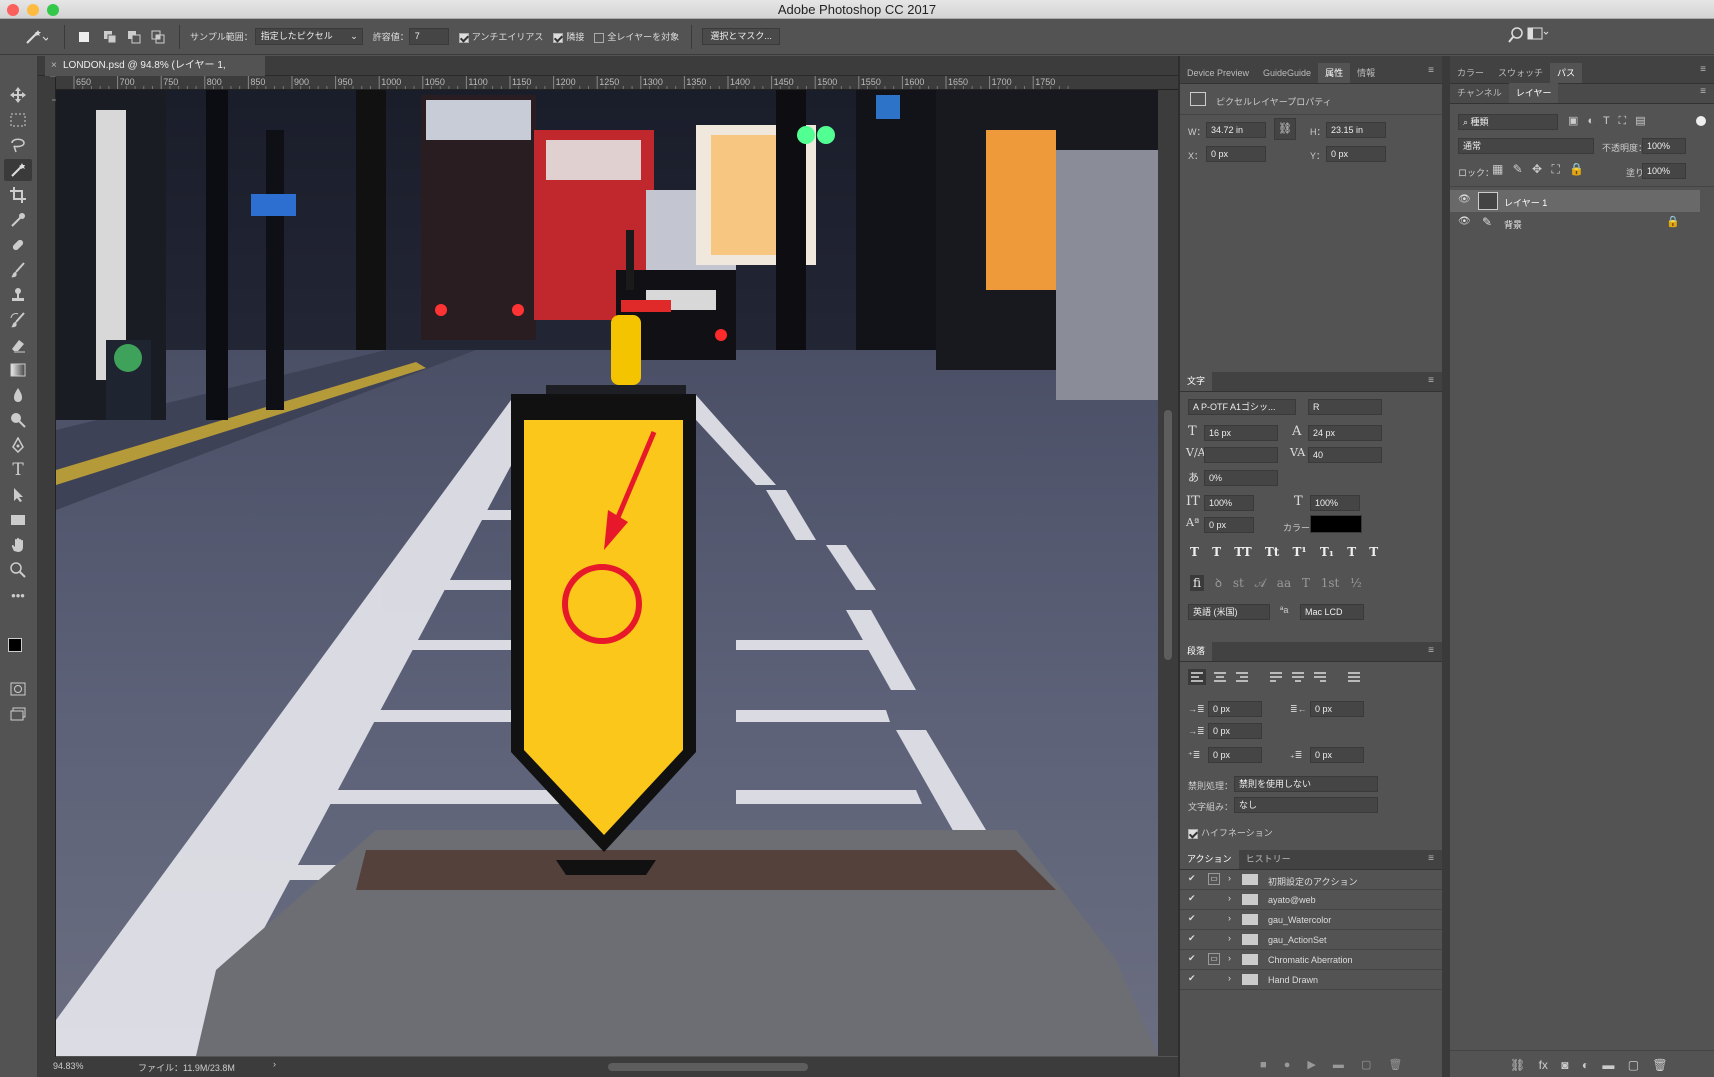 The image size is (1714, 1077). What do you see at coordinates (708, 1067) in the screenshot?
I see `horizontal-scroll-thumb` at bounding box center [708, 1067].